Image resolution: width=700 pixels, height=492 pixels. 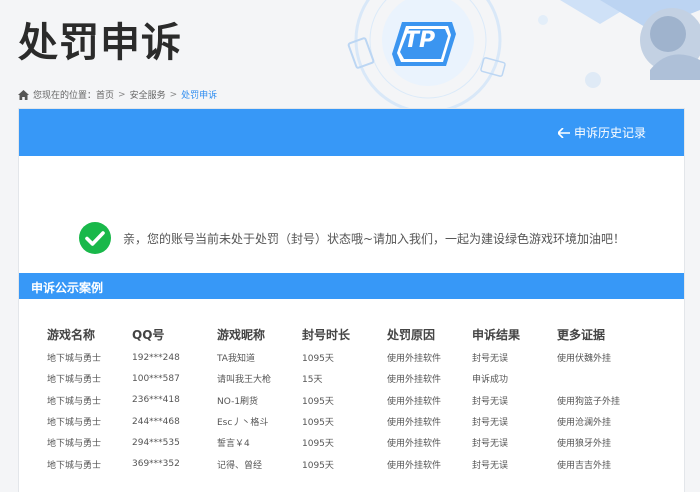 What do you see at coordinates (23, 94) in the screenshot?
I see `home-icon` at bounding box center [23, 94].